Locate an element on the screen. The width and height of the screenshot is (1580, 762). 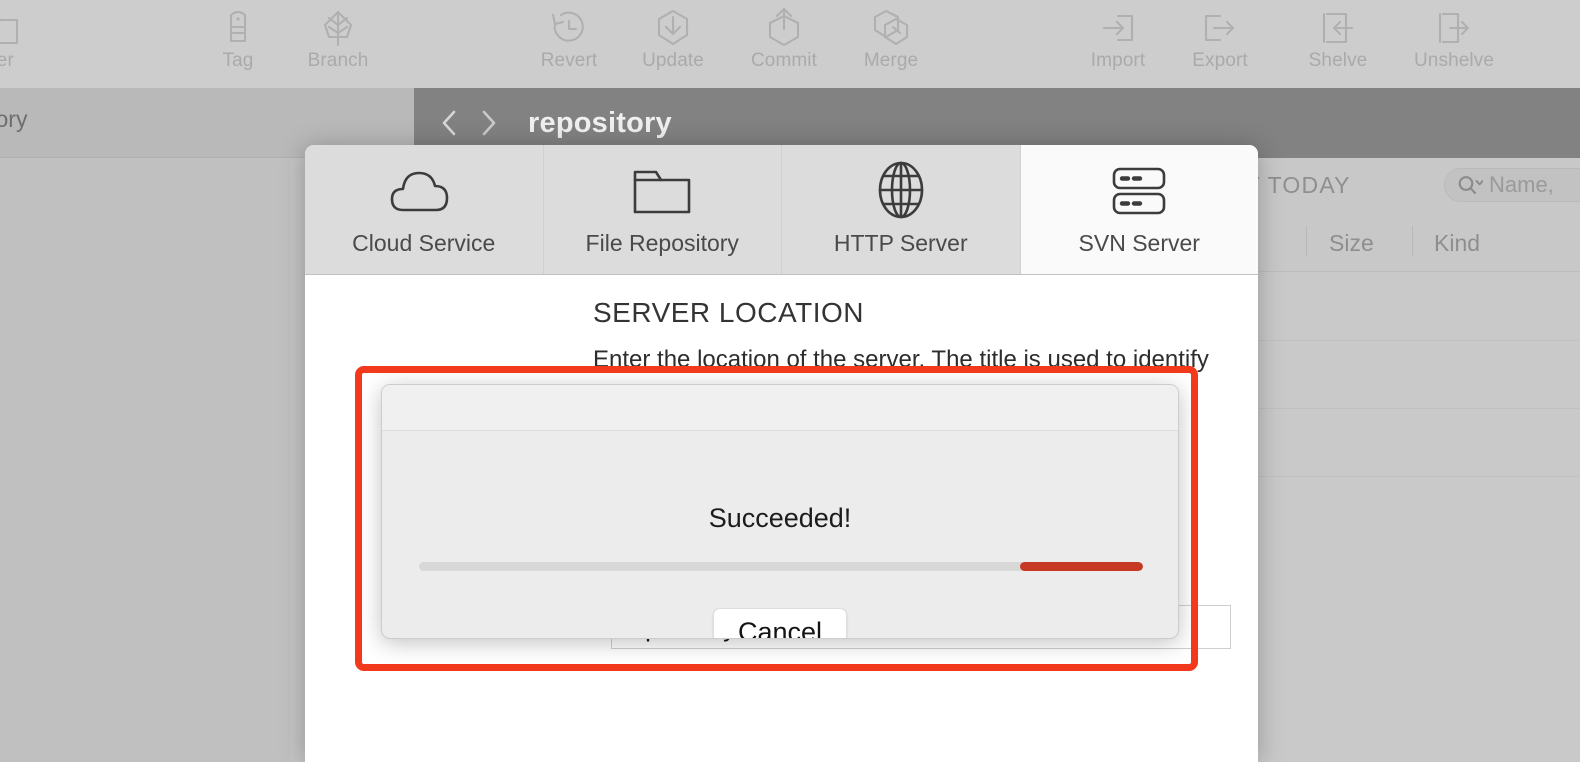
back-button is located at coordinates (449, 123).